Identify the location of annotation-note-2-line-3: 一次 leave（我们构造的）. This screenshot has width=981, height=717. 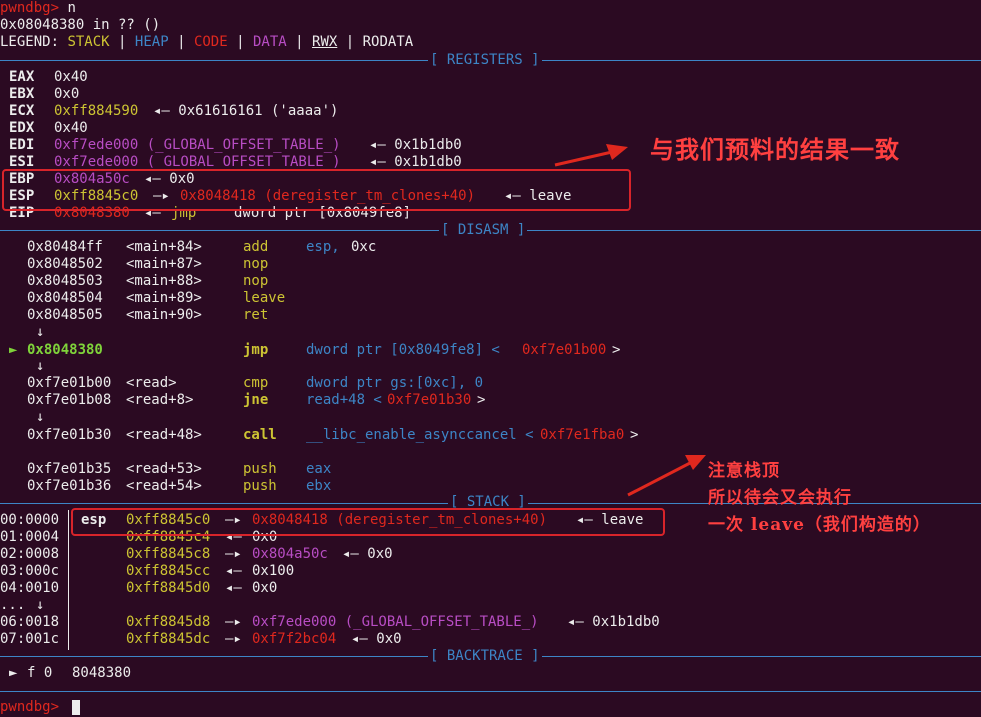
(819, 525).